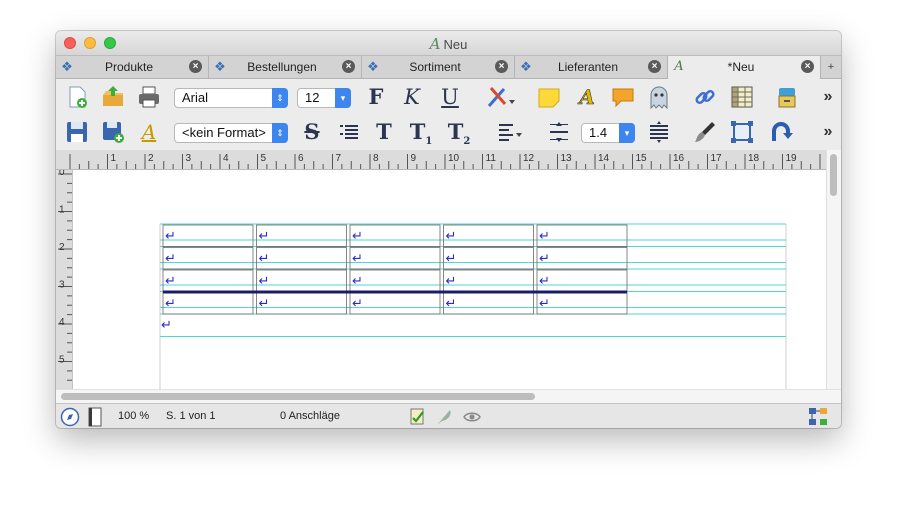  What do you see at coordinates (705, 132) in the screenshot?
I see `brush-icon` at bounding box center [705, 132].